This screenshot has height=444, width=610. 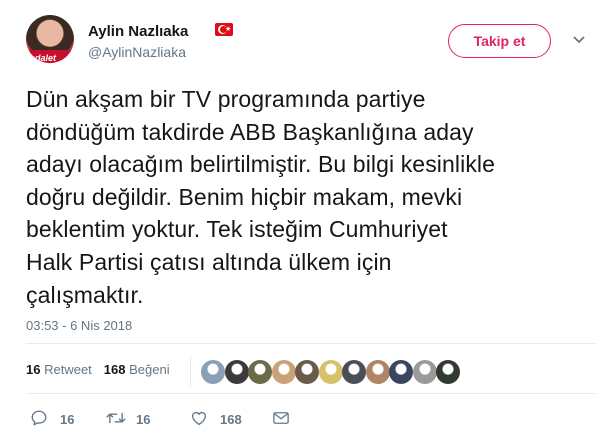 I want to click on like-action-count: 168, so click(x=231, y=419).